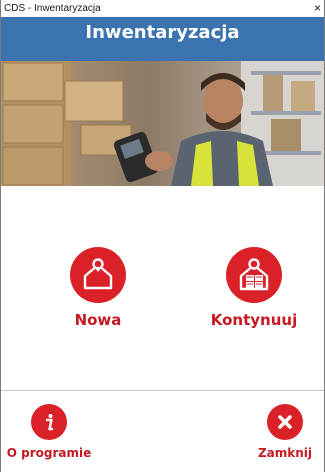  Describe the element at coordinates (162, 390) in the screenshot. I see `footer-divider` at that location.